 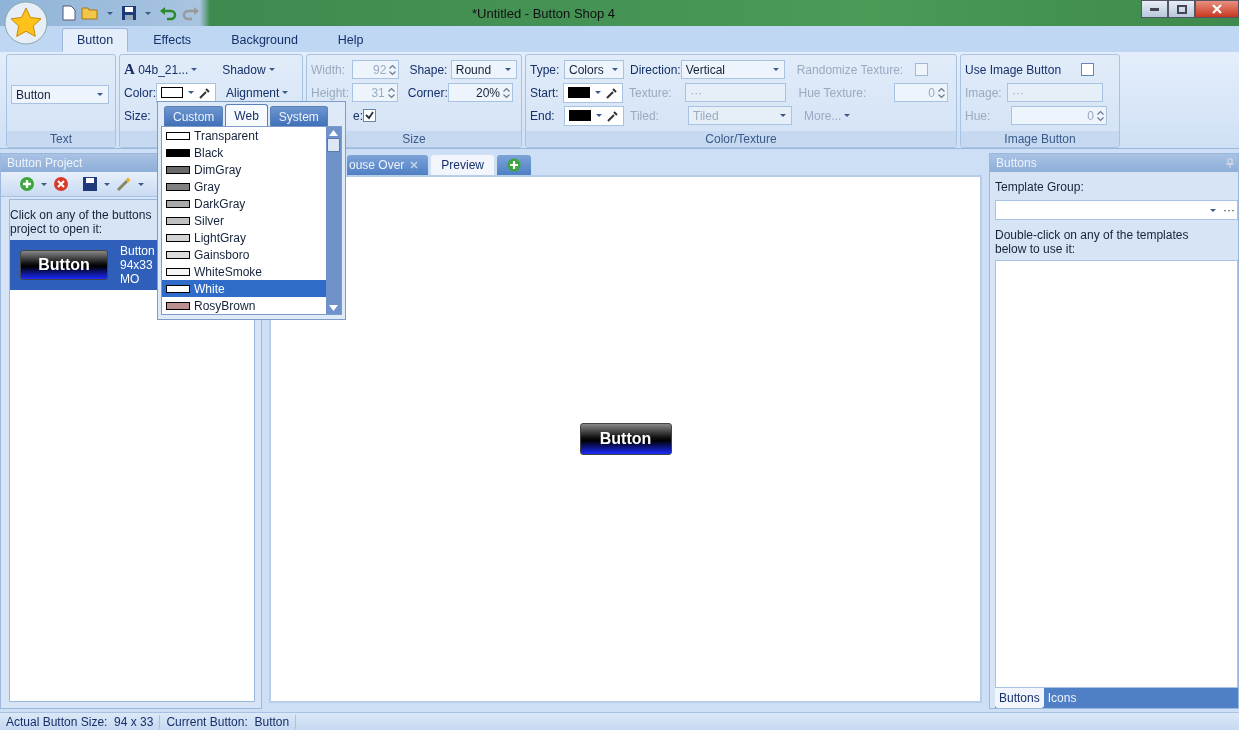 I want to click on panel-title: Buttons, so click(x=1016, y=163).